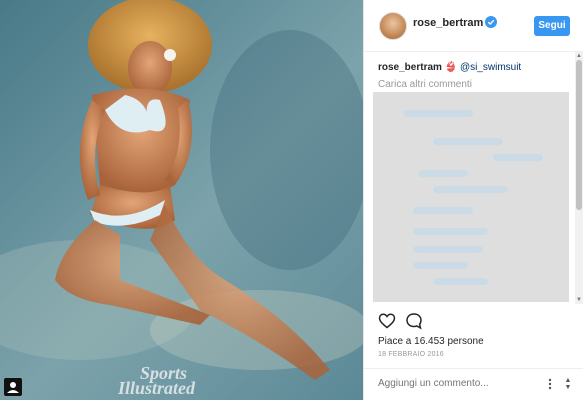 The image size is (583, 400). What do you see at coordinates (393, 26) in the screenshot?
I see `avatar` at bounding box center [393, 26].